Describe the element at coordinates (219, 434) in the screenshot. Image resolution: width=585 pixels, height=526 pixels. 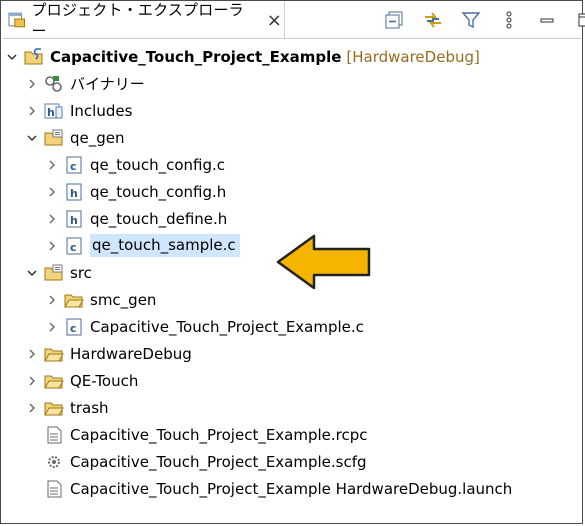
I see `file-name: Capacitive_Touch_Project_Example.rcpc` at that location.